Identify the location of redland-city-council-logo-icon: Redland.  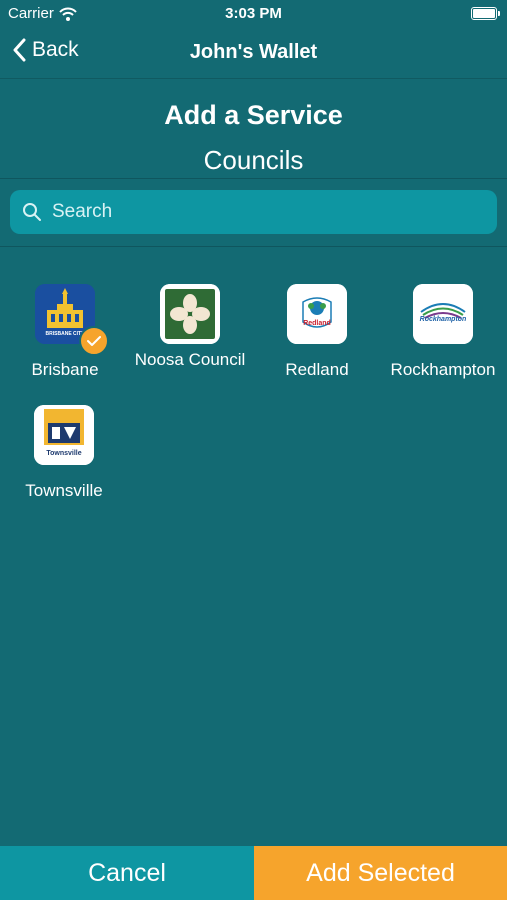
(317, 314).